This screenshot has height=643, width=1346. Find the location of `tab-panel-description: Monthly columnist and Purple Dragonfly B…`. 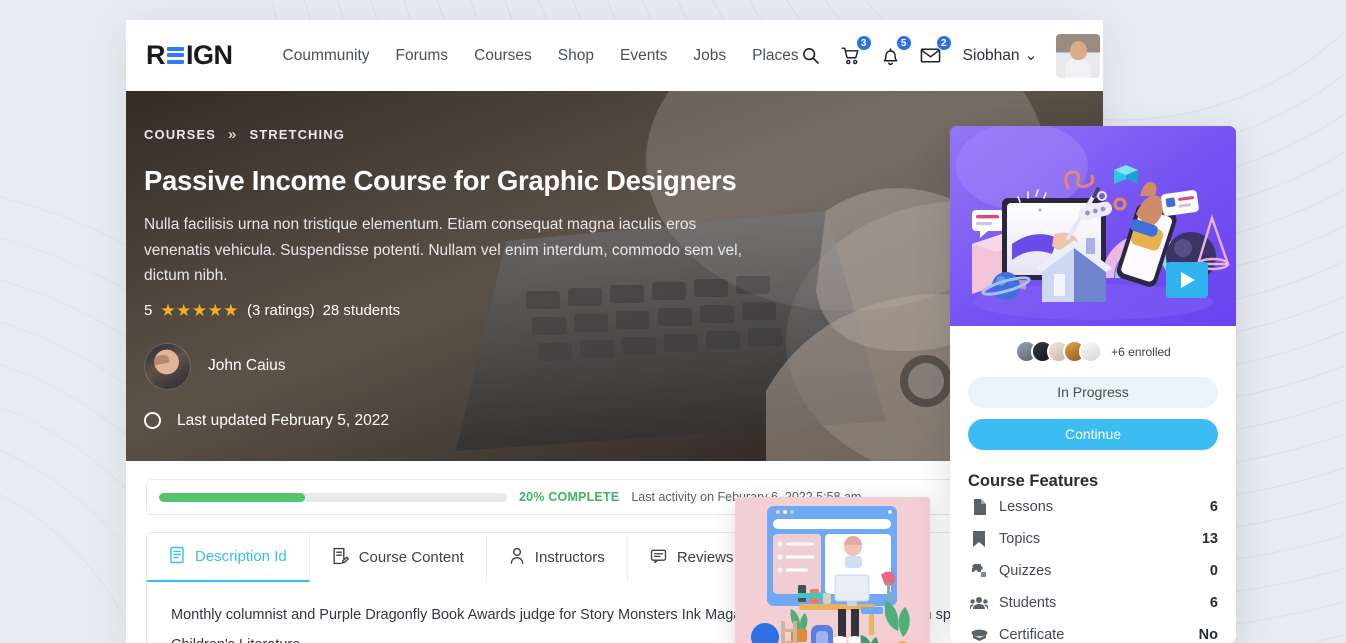

tab-panel-description: Monthly columnist and Purple Dragonfly B… is located at coordinates (614, 612).